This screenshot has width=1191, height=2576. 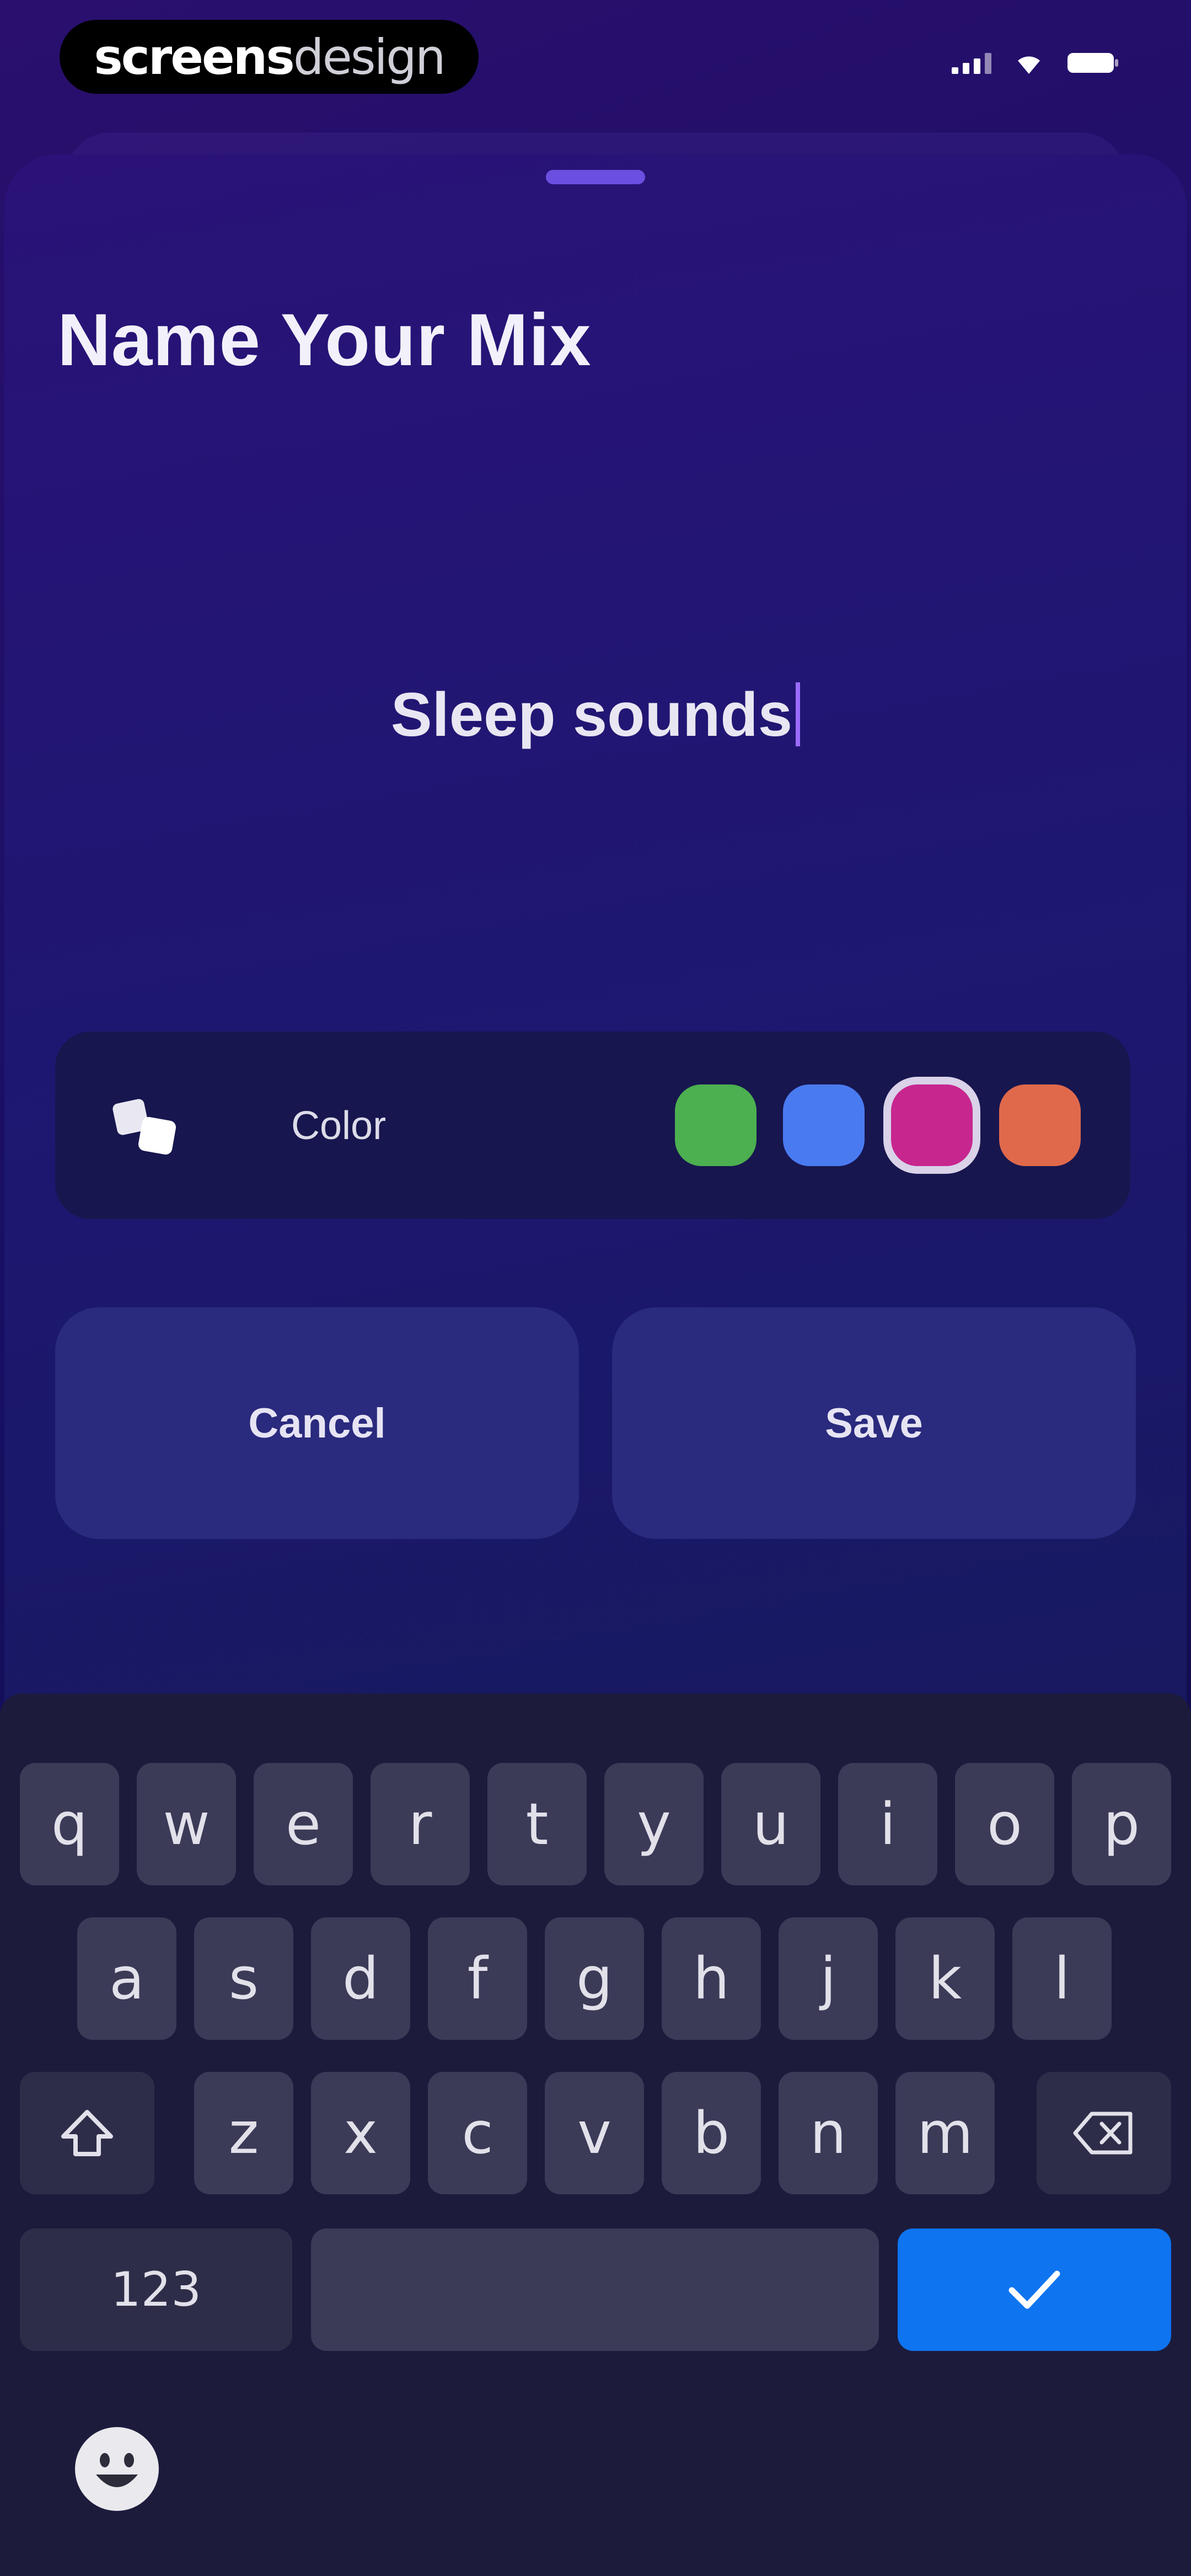 What do you see at coordinates (824, 1125) in the screenshot?
I see `color-swatch-blue` at bounding box center [824, 1125].